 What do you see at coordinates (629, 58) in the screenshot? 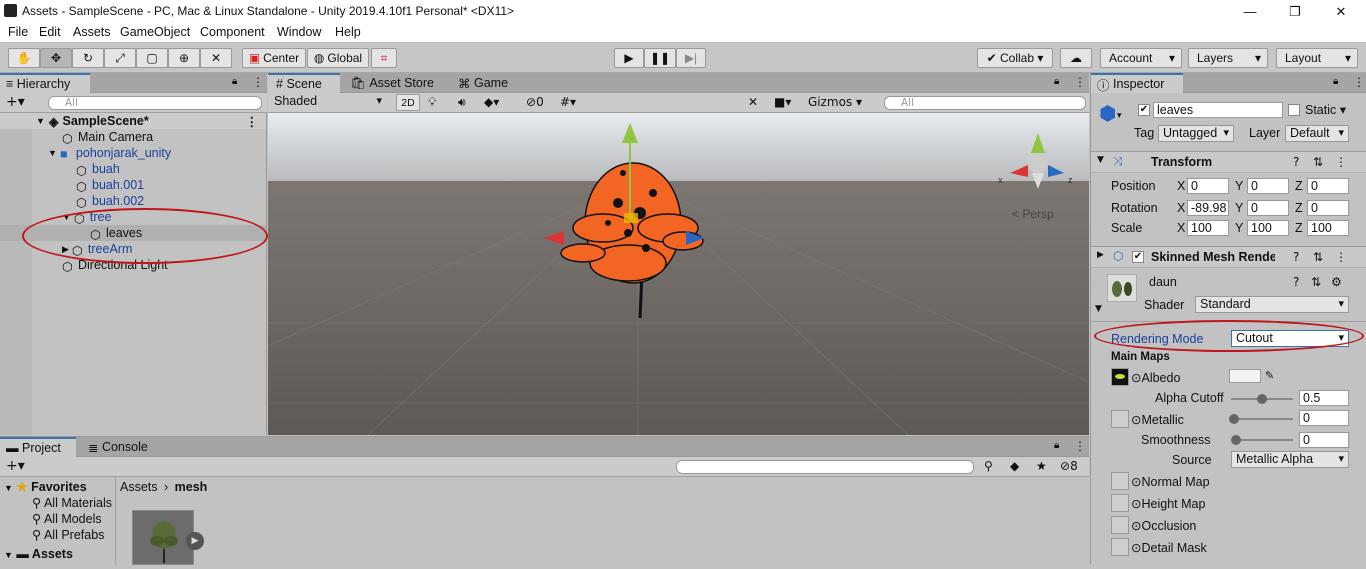
I see `play-icon: ▶` at bounding box center [629, 58].